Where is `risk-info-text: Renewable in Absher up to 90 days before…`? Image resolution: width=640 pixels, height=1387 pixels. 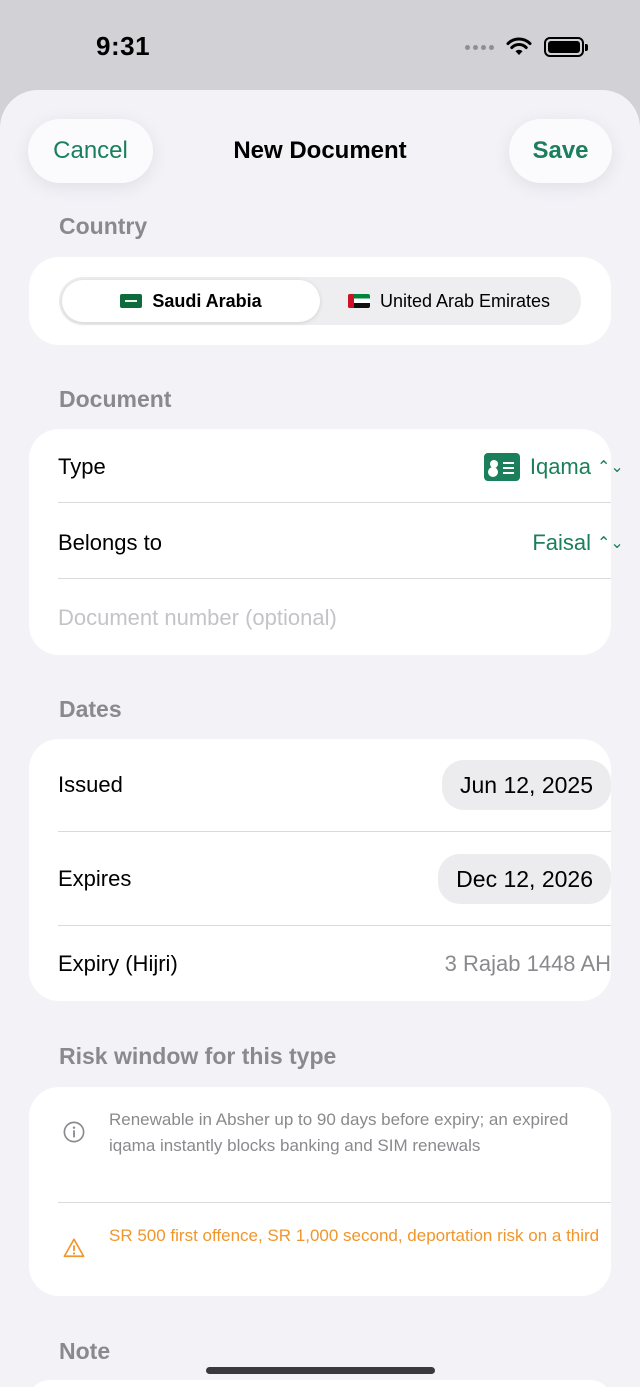
risk-info-text: Renewable in Absher up to 90 days before… is located at coordinates (339, 1132).